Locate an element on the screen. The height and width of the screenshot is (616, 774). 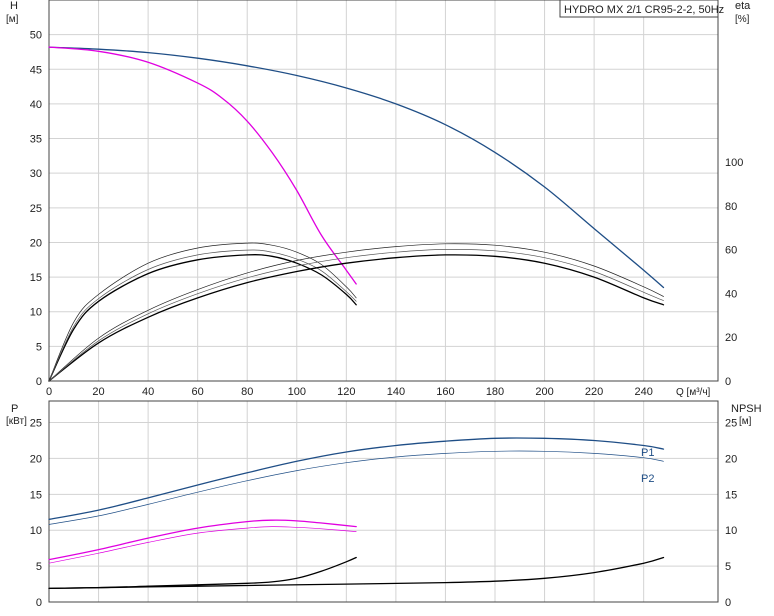
x-tick-label: 100 is located at coordinates (297, 392).